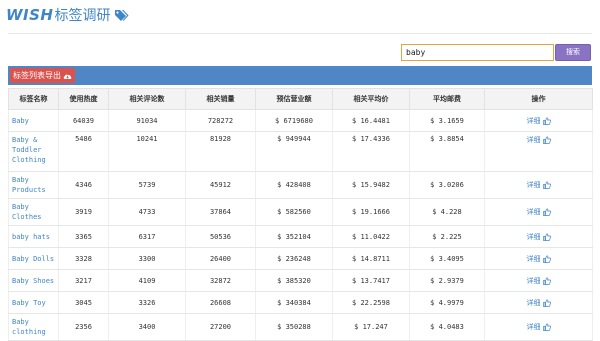 The width and height of the screenshot is (600, 341). I want to click on avg-price-cell: $ 13.7417, so click(371, 280).